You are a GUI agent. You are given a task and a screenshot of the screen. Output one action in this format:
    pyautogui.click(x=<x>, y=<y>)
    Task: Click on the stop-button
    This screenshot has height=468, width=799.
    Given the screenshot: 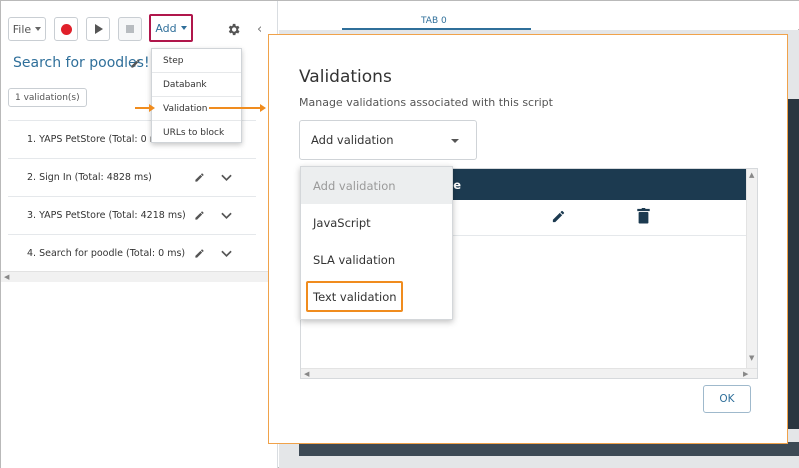 What is the action you would take?
    pyautogui.click(x=130, y=29)
    